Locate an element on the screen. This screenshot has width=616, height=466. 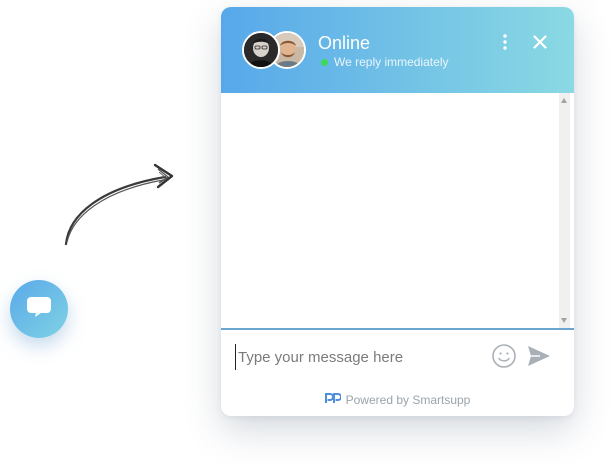
emoji-icon is located at coordinates (504, 358).